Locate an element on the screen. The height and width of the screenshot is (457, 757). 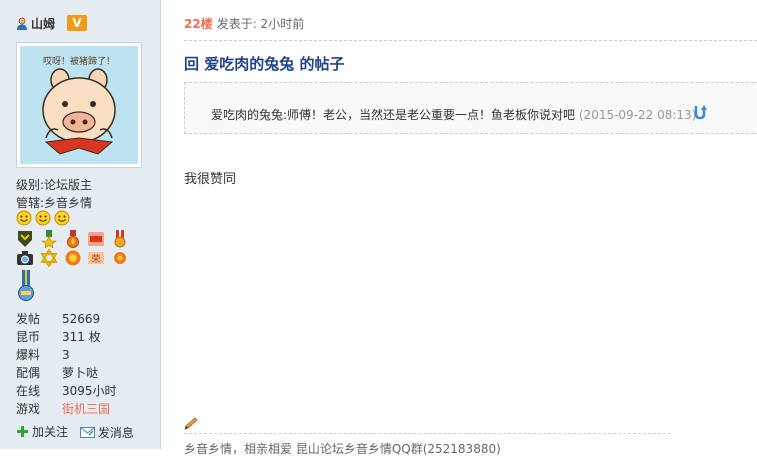
user-header: 山姆 V is located at coordinates (52, 23).